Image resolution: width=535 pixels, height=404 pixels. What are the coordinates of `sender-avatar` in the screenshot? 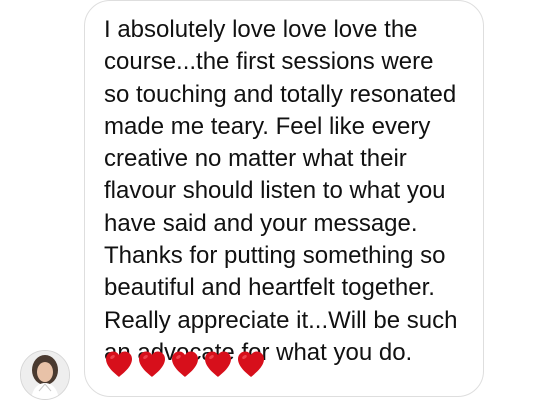 It's located at (45, 375).